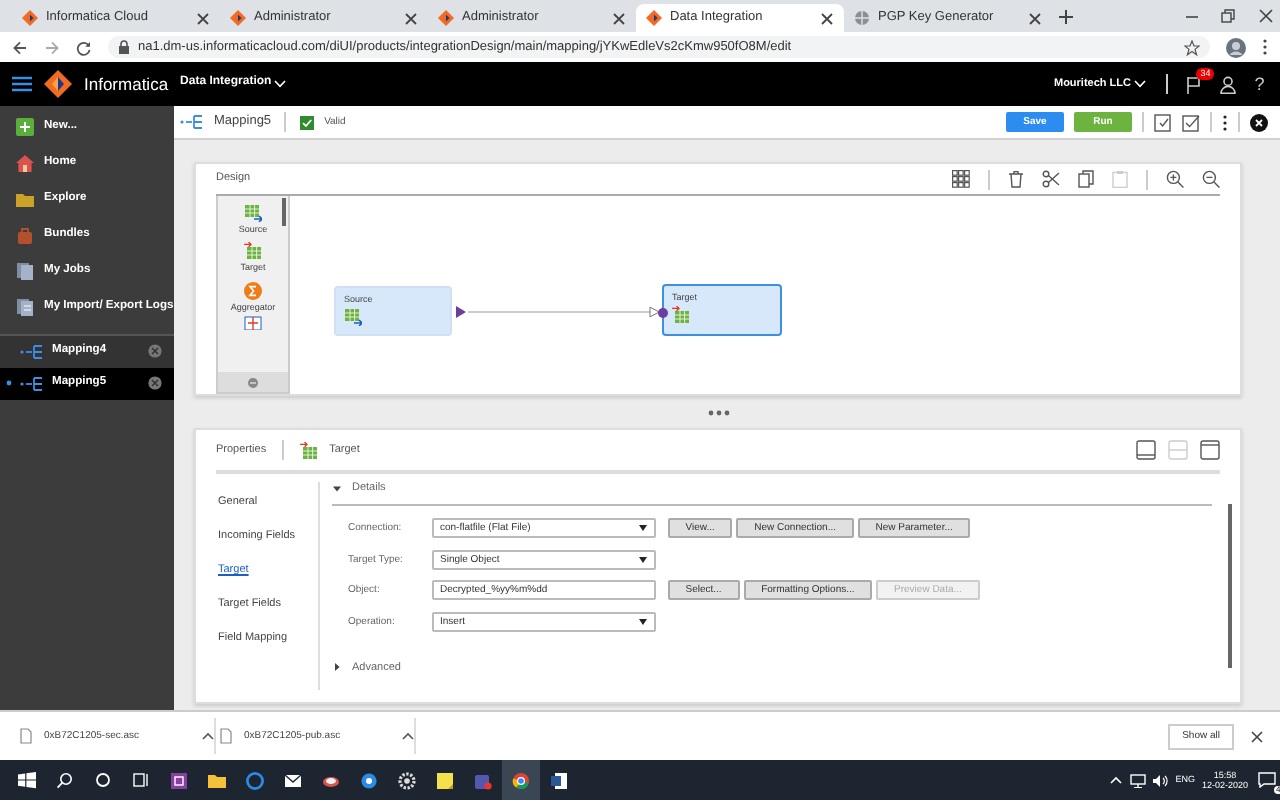 This screenshot has height=800, width=1280. I want to click on input-port-icon, so click(663, 312).